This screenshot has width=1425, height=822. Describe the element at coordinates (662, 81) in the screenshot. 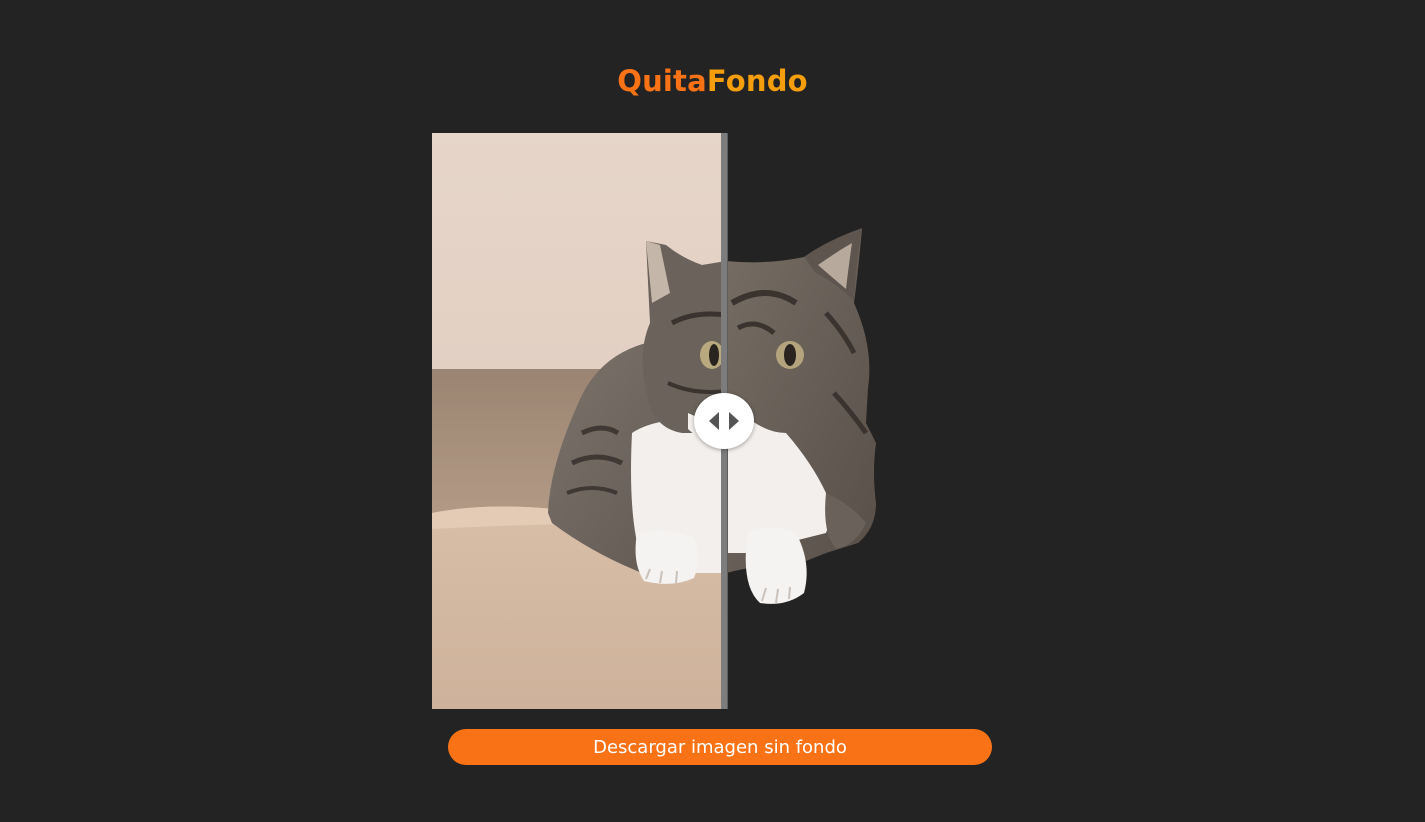

I see `logo-part-quita: Quita` at that location.